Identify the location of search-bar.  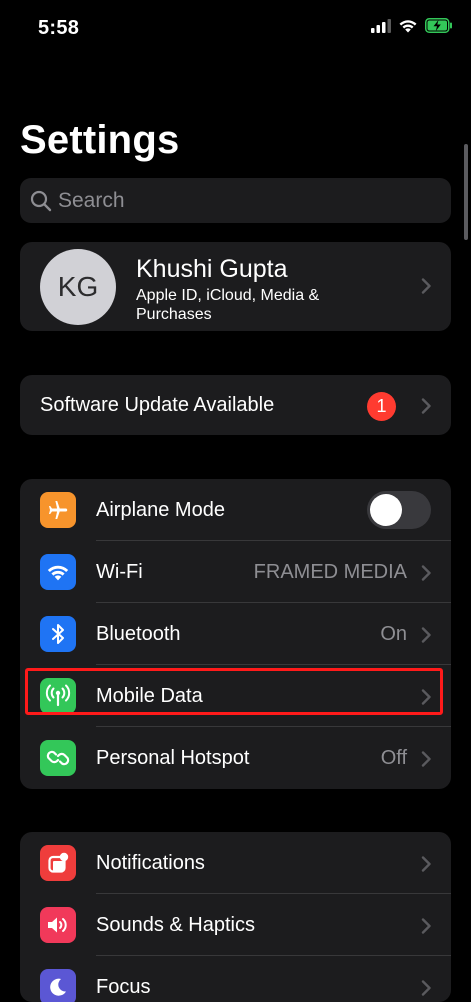
(235, 200).